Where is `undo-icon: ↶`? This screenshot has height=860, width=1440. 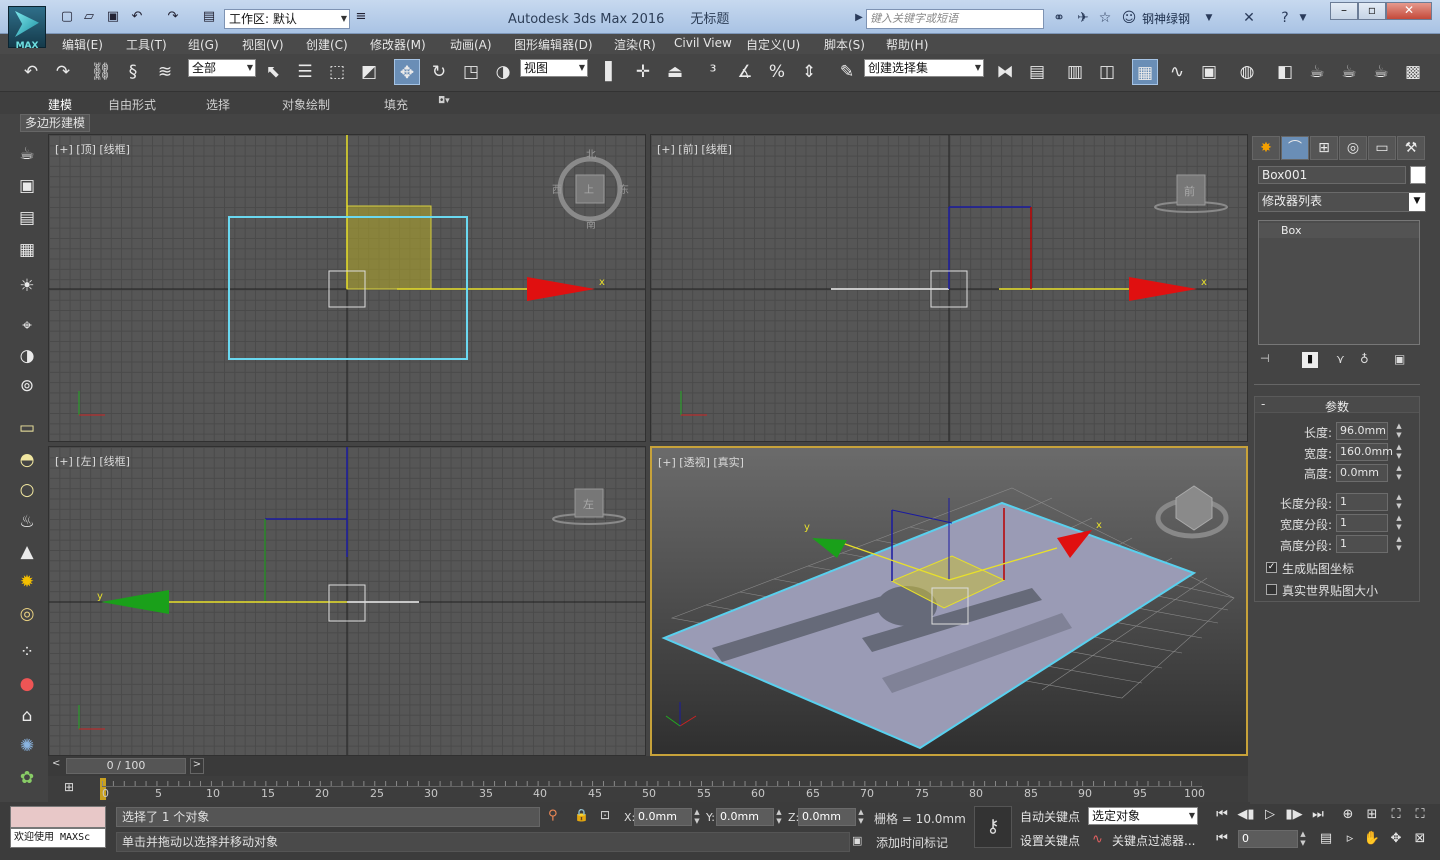
undo-icon: ↶ is located at coordinates (137, 17).